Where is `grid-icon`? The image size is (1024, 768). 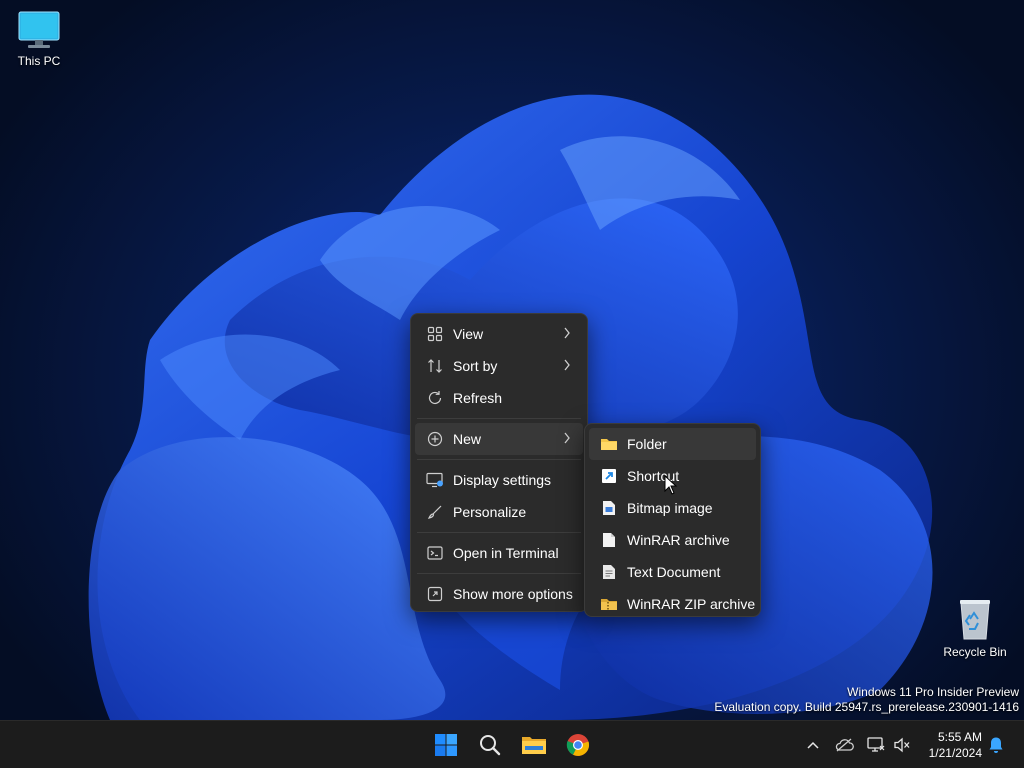 grid-icon is located at coordinates (435, 334).